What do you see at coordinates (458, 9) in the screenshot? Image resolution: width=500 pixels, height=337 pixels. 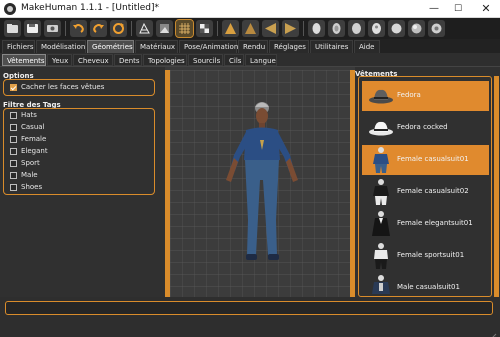 I see `maximize-button: ☐` at bounding box center [458, 9].